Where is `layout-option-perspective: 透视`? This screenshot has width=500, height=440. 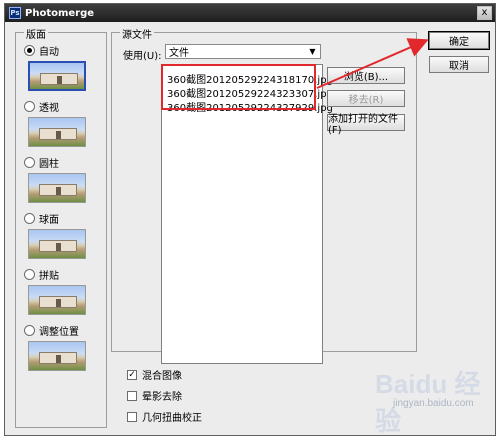
layout-option-perspective: 透视 is located at coordinates (41, 106).